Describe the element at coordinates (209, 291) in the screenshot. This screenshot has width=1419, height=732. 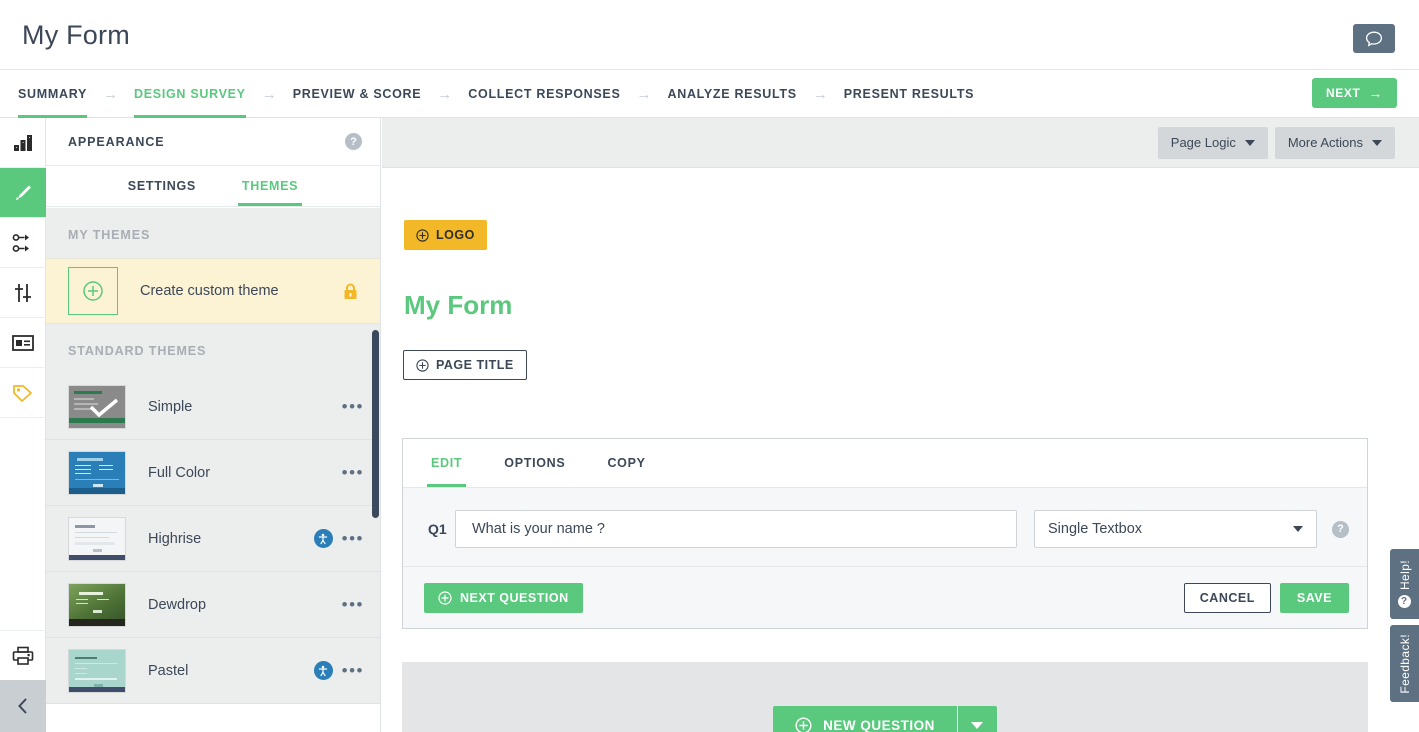
I see `create-custom-theme-label: Create custom theme` at that location.